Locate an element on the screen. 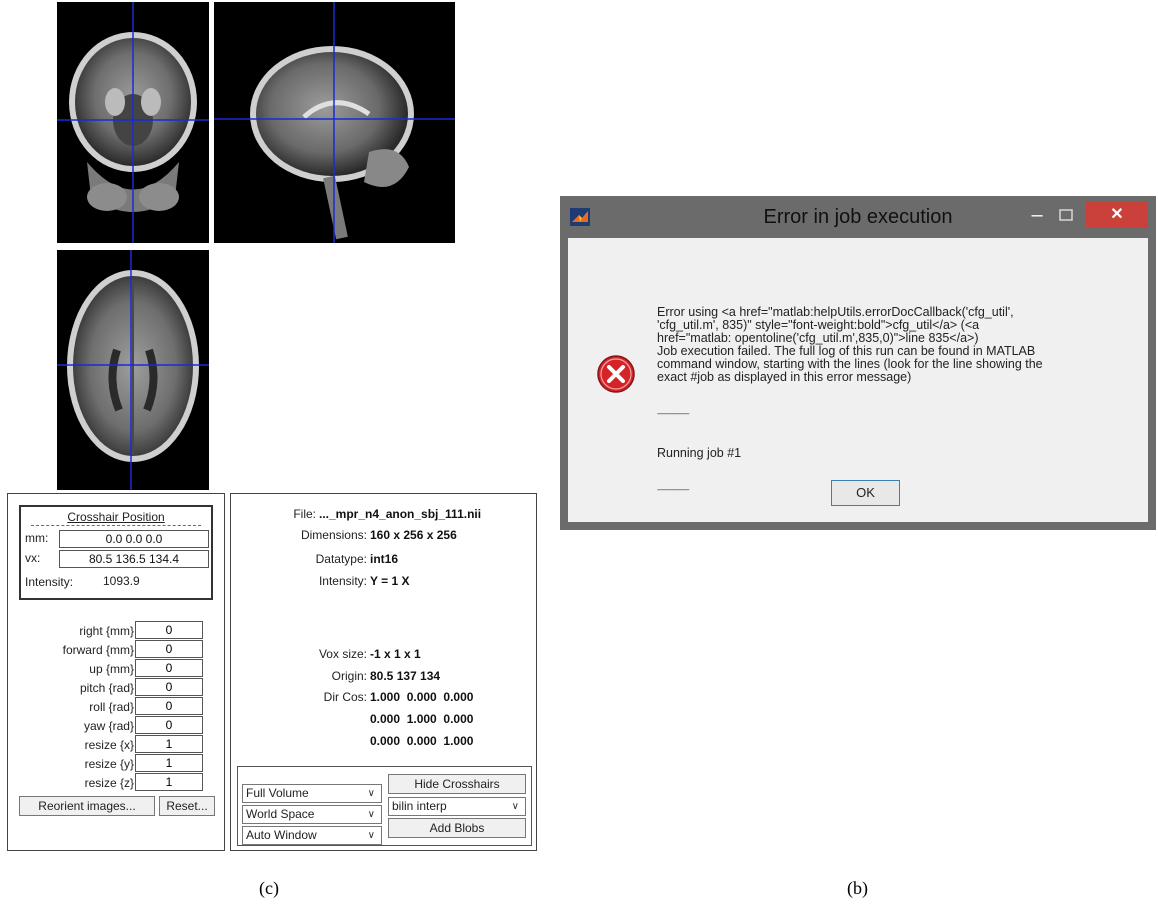 This screenshot has height=910, width=1158. param-label-yaw: yaw {rad} is located at coordinates (108, 726).